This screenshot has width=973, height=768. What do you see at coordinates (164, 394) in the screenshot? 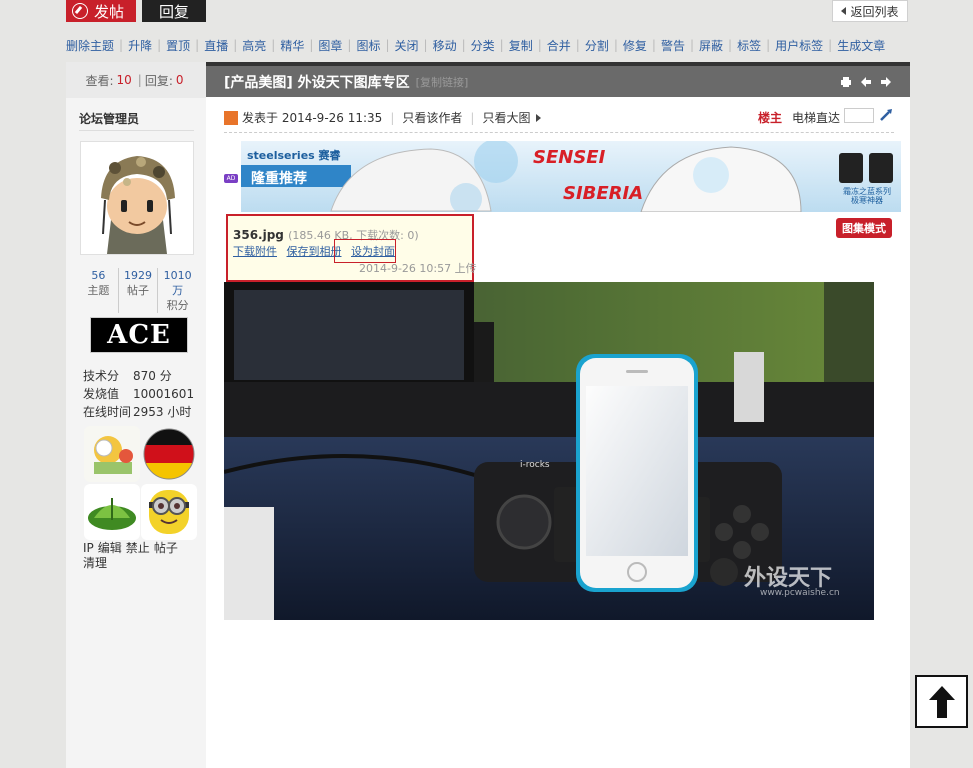
I see `author-detail-value: 10001601` at bounding box center [164, 394].